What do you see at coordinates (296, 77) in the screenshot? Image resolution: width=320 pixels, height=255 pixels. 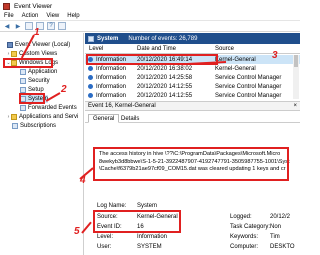 I see `event-list-scrollbar` at bounding box center [296, 77].